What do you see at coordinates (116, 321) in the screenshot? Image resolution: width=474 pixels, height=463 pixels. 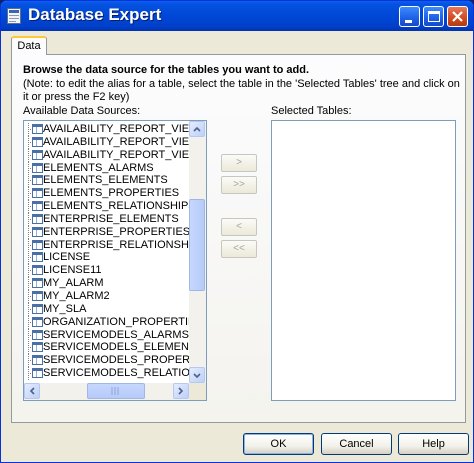 I see `list-item-label: ORGANIZATION_PROPERTIES` at bounding box center [116, 321].